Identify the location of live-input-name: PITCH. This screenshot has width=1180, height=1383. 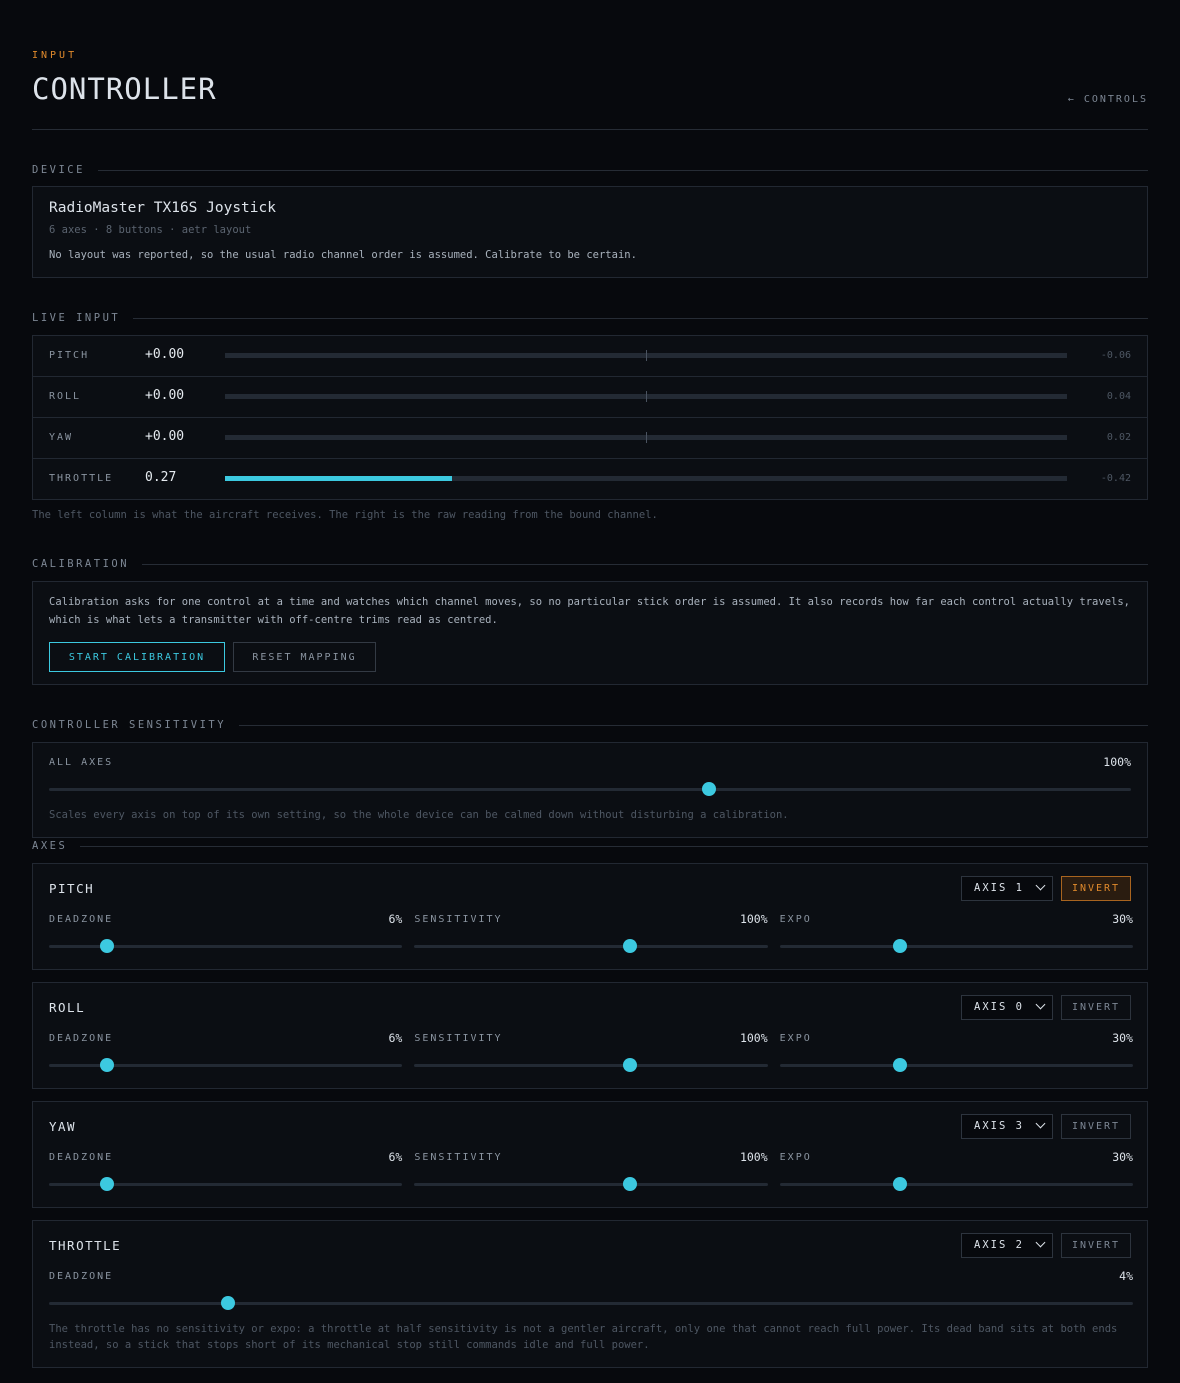
(69, 355).